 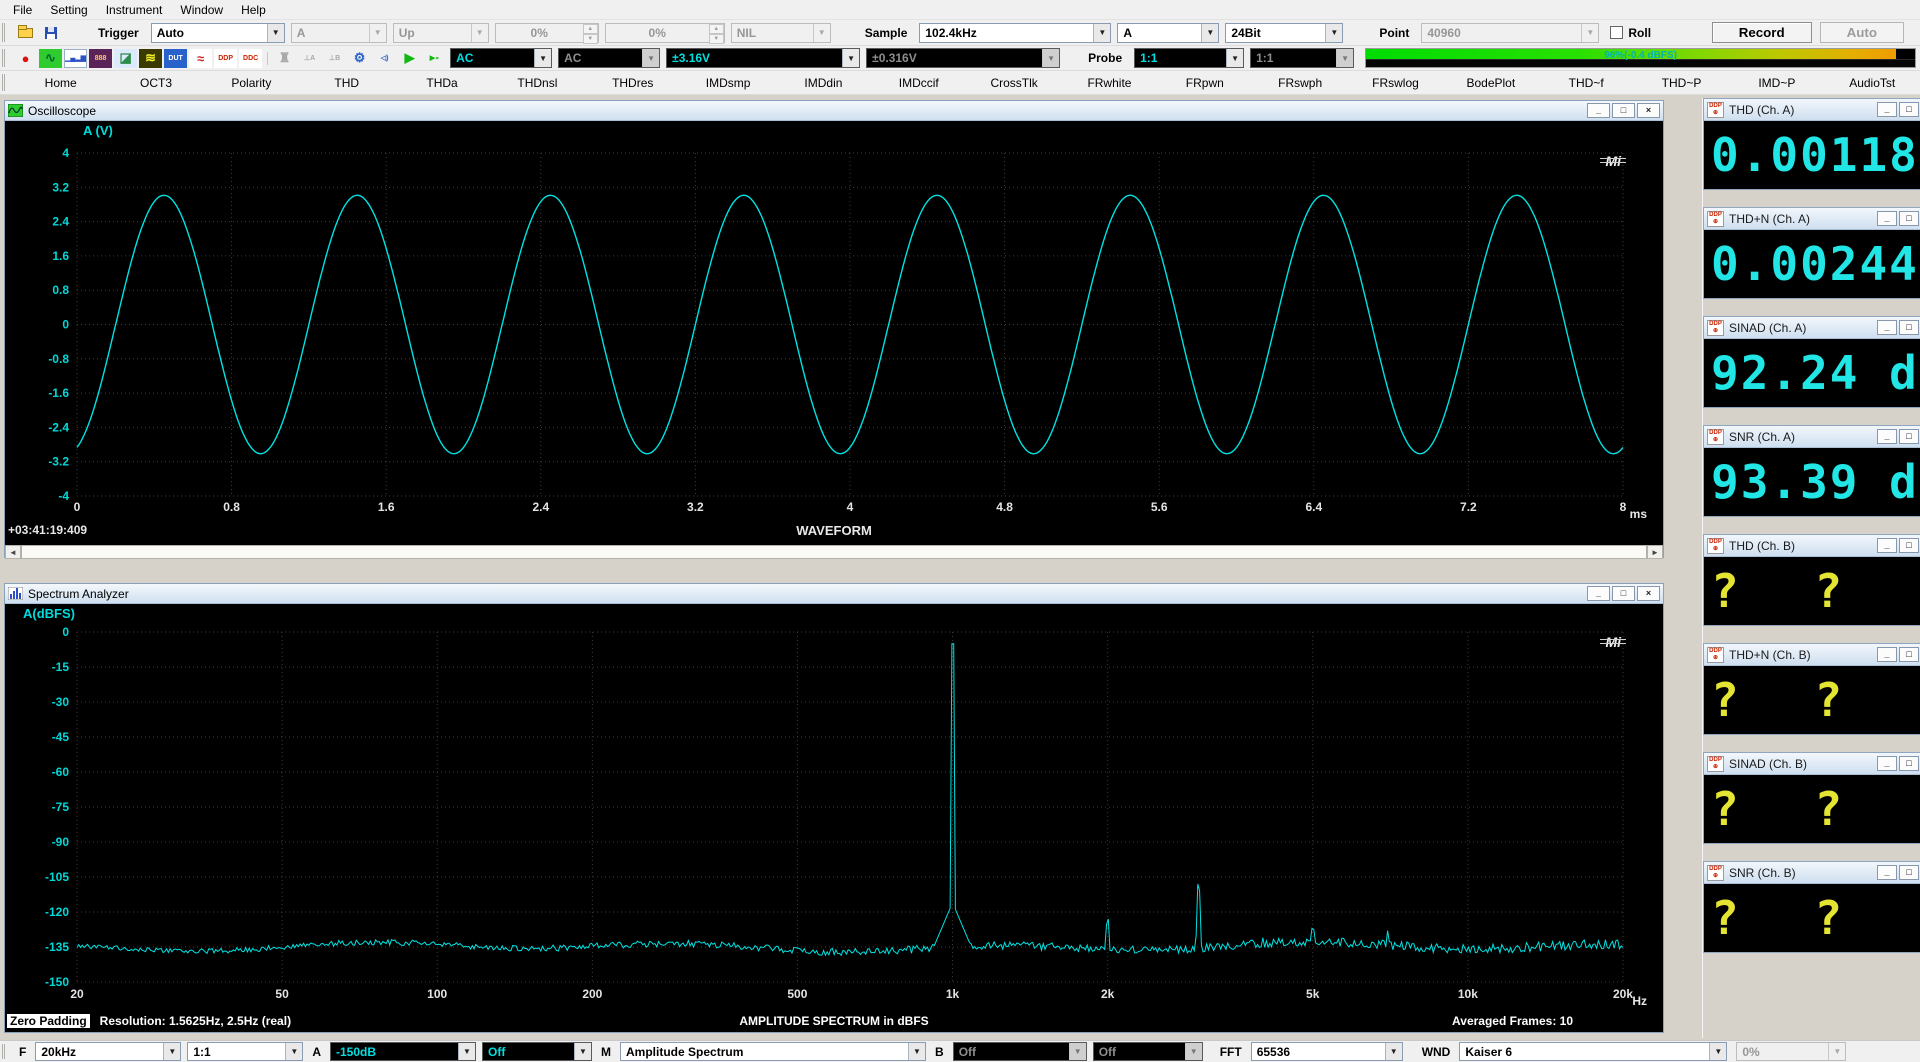 I want to click on sound-device-icon: ◁), so click(x=384, y=58).